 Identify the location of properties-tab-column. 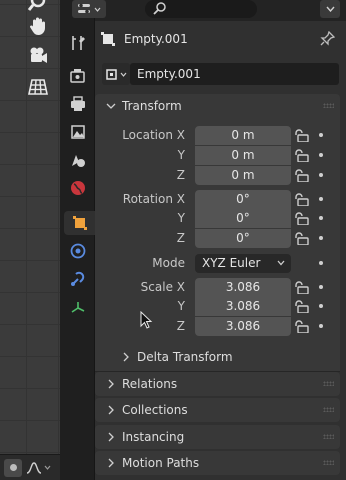
(77, 240).